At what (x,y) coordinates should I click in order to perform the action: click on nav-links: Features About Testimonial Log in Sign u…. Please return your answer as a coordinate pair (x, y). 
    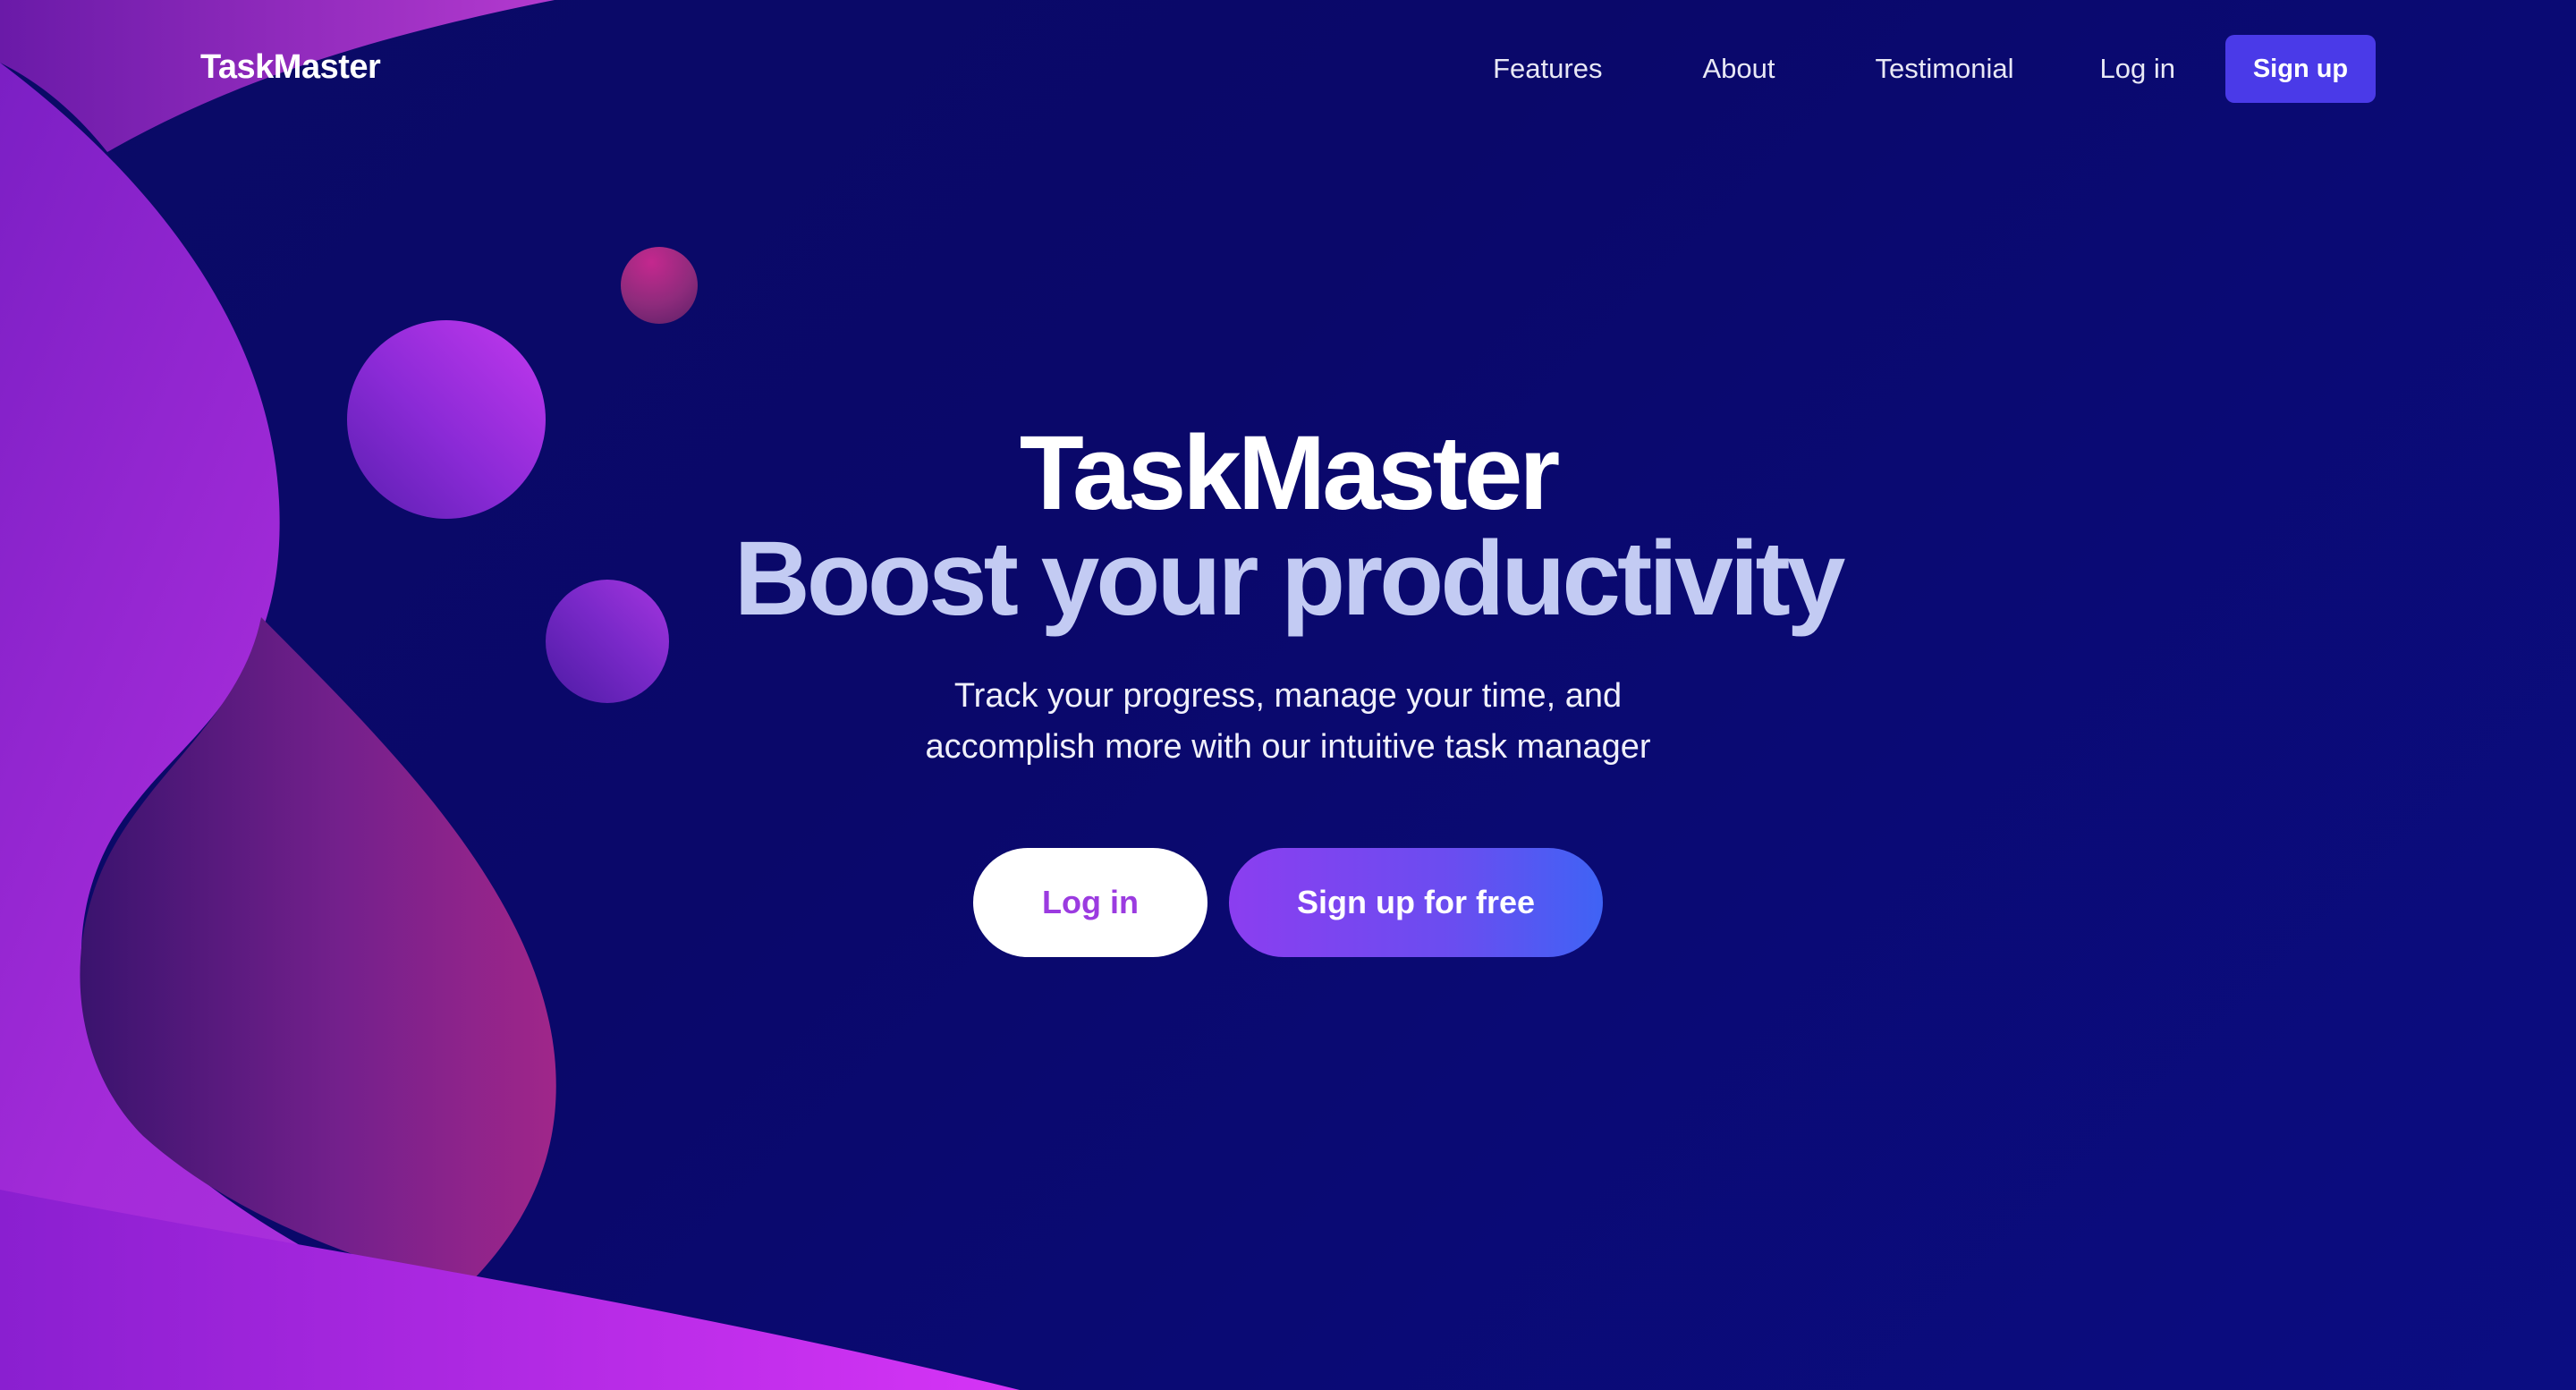
    Looking at the image, I should click on (1934, 69).